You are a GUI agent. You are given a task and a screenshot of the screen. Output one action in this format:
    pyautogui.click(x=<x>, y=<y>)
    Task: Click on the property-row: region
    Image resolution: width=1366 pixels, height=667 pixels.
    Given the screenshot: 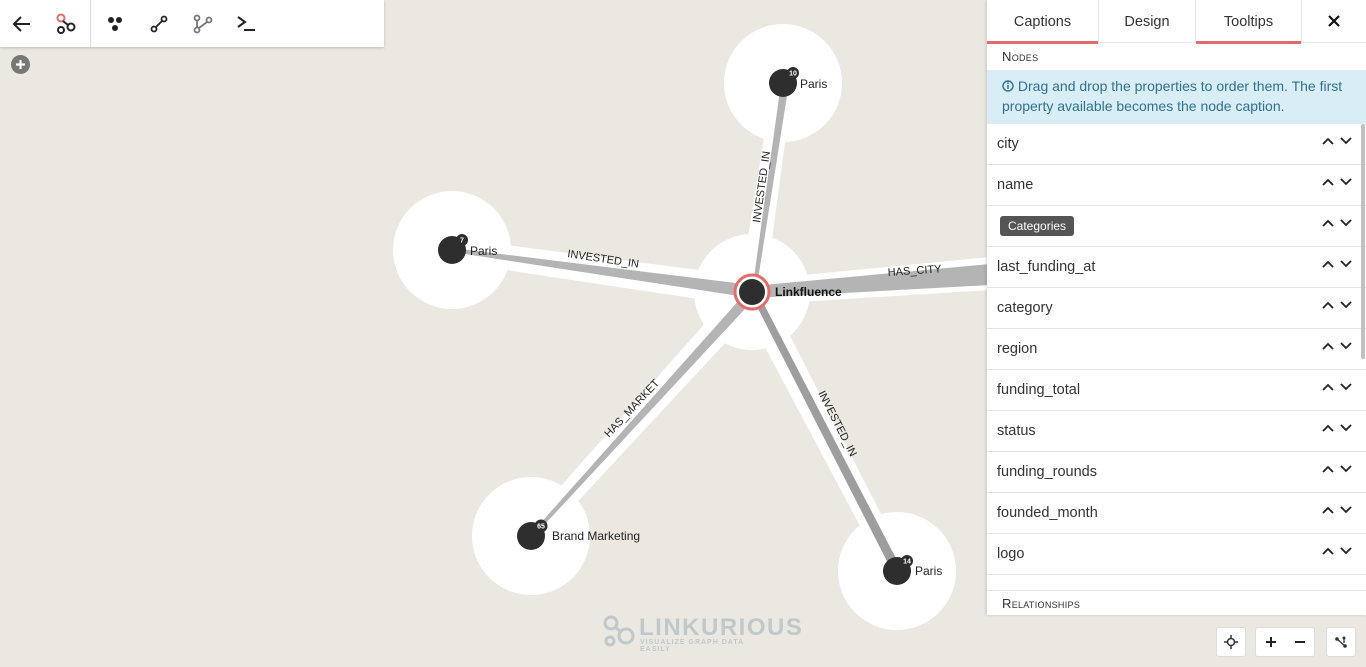 What is the action you would take?
    pyautogui.click(x=1176, y=349)
    